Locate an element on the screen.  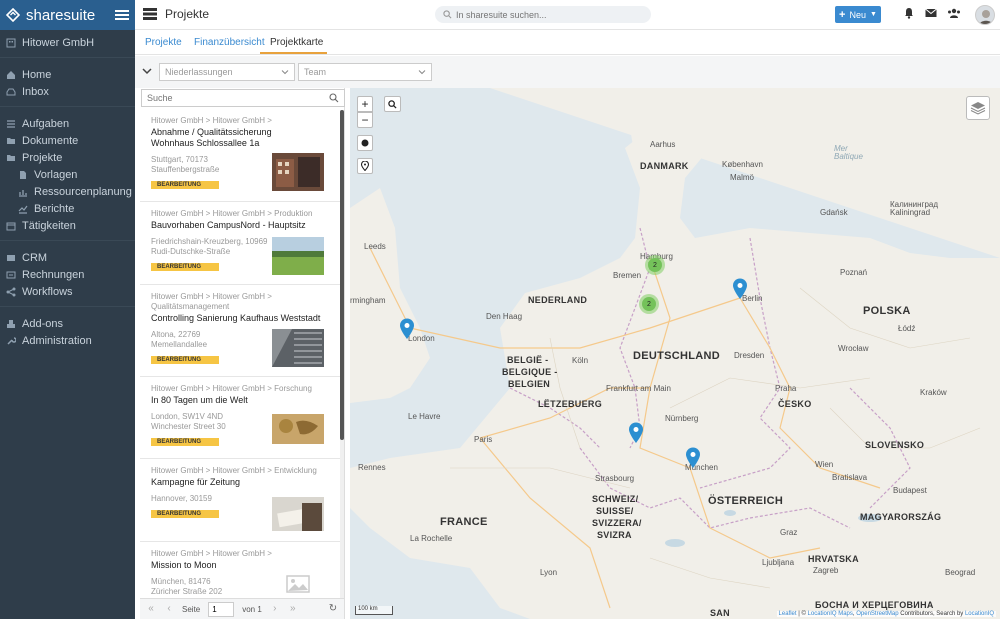
zoom-out-button: − is located at coordinates (365, 120).